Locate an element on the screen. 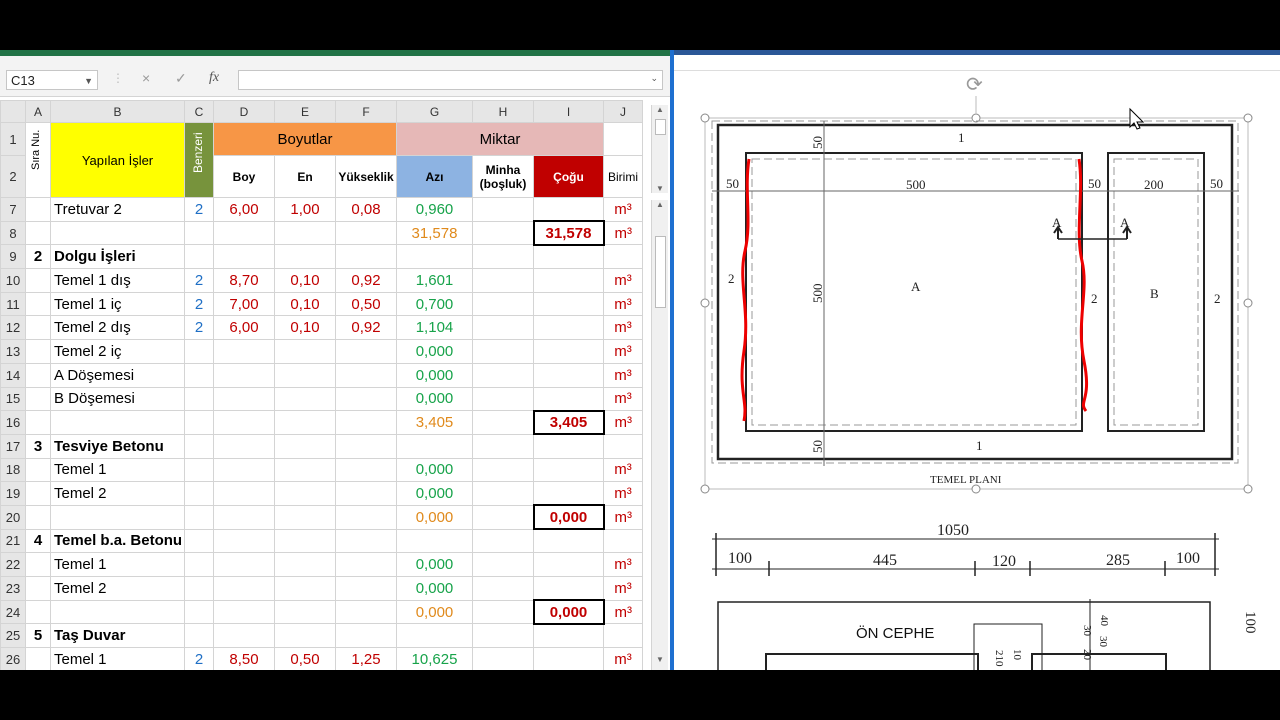 The height and width of the screenshot is (720, 1280). cell-b: Temel 2 is located at coordinates (117, 588).